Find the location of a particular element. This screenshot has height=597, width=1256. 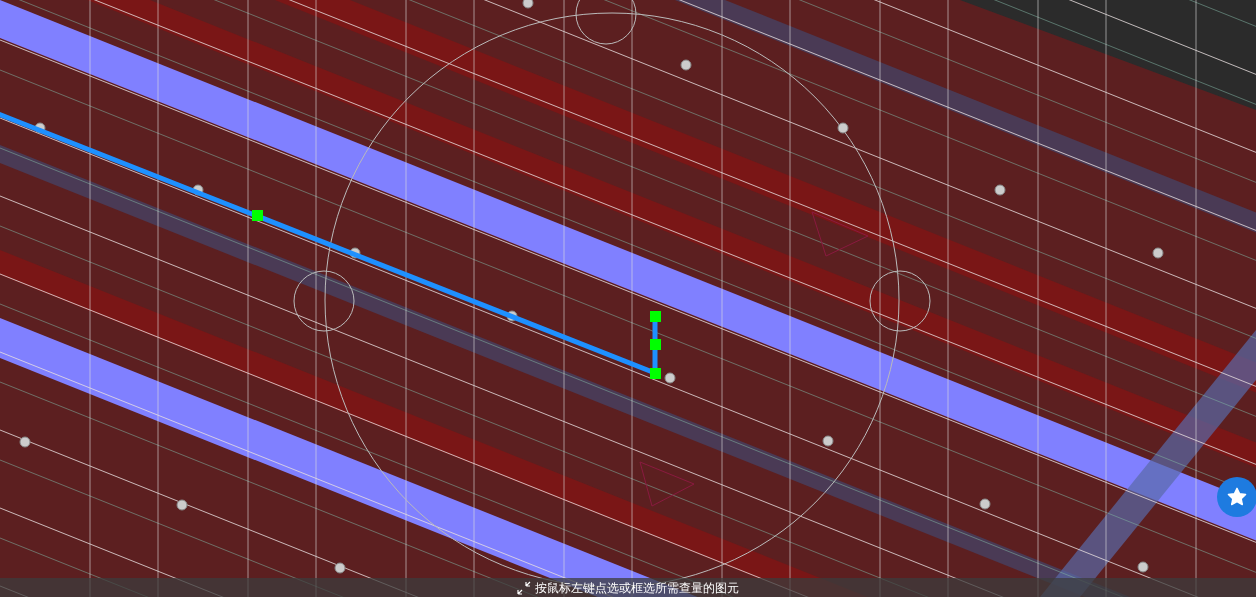

hint-text: 按鼠标左键点选或框选所需查量的图元 is located at coordinates (637, 587).